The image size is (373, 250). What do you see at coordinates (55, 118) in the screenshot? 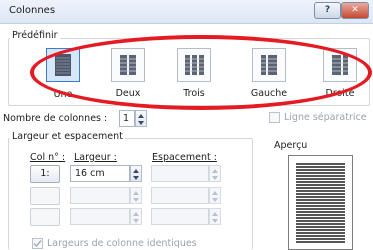
I see `colonnes-label: Nombre de colonnes :` at bounding box center [55, 118].